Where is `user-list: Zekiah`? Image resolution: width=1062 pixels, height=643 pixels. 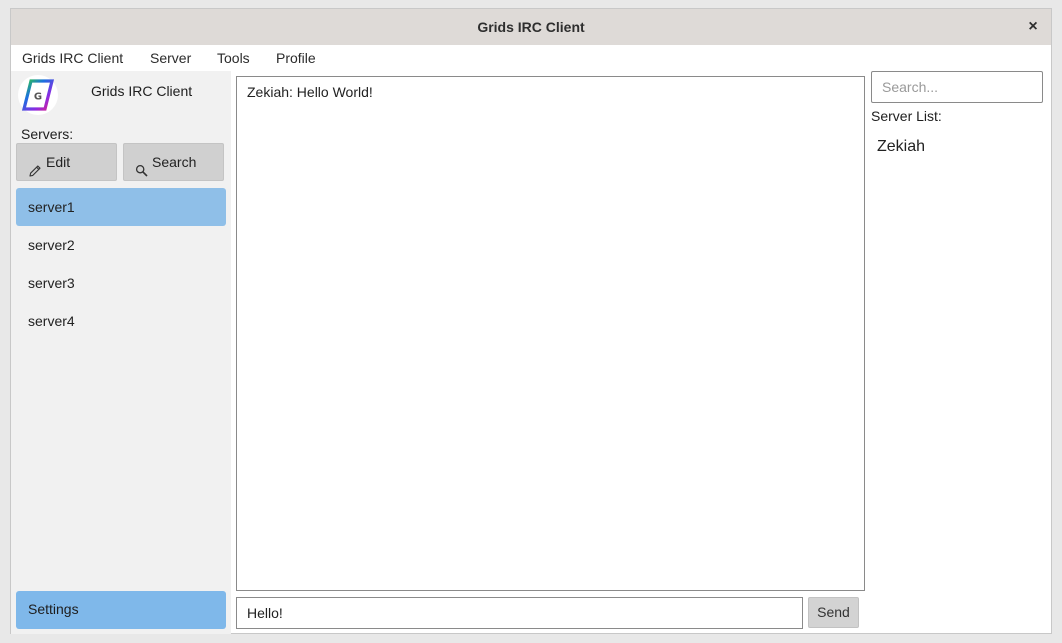
user-list: Zekiah is located at coordinates (901, 147).